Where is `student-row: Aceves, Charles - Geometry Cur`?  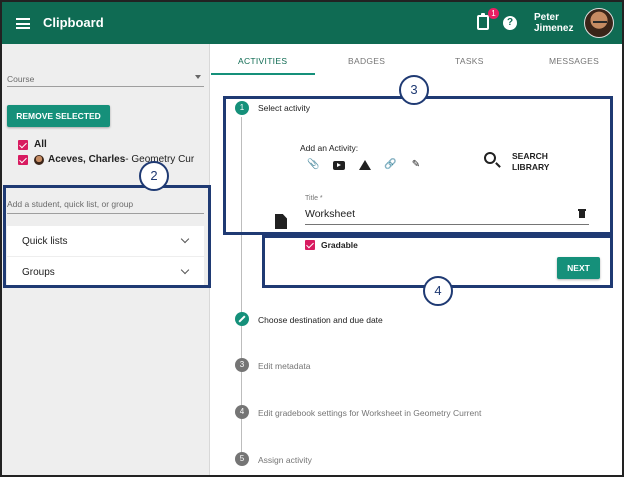 student-row: Aceves, Charles - Geometry Cur is located at coordinates (106, 159).